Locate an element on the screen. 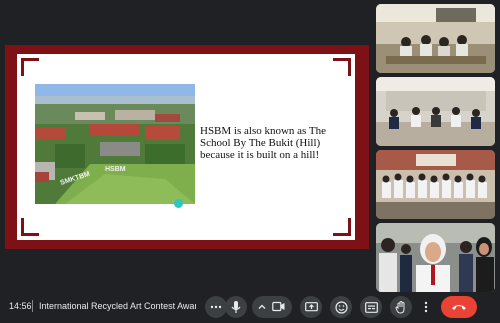 The width and height of the screenshot is (500, 323). photo-sign-right: HSBM is located at coordinates (115, 169).